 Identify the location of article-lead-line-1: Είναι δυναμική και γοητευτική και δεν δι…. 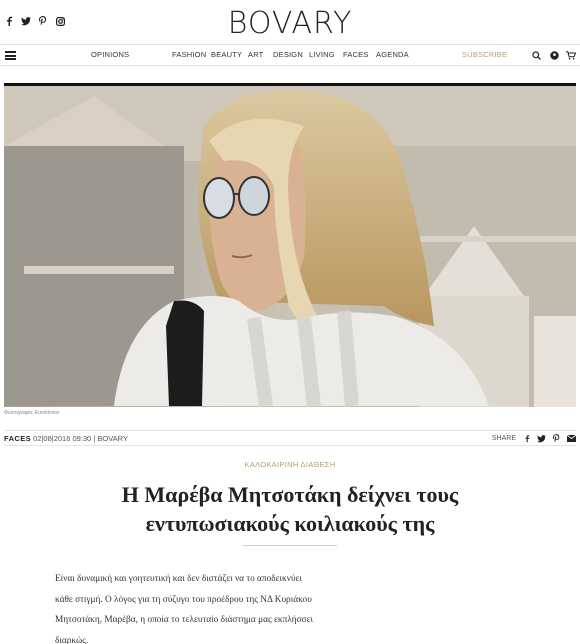
(178, 579).